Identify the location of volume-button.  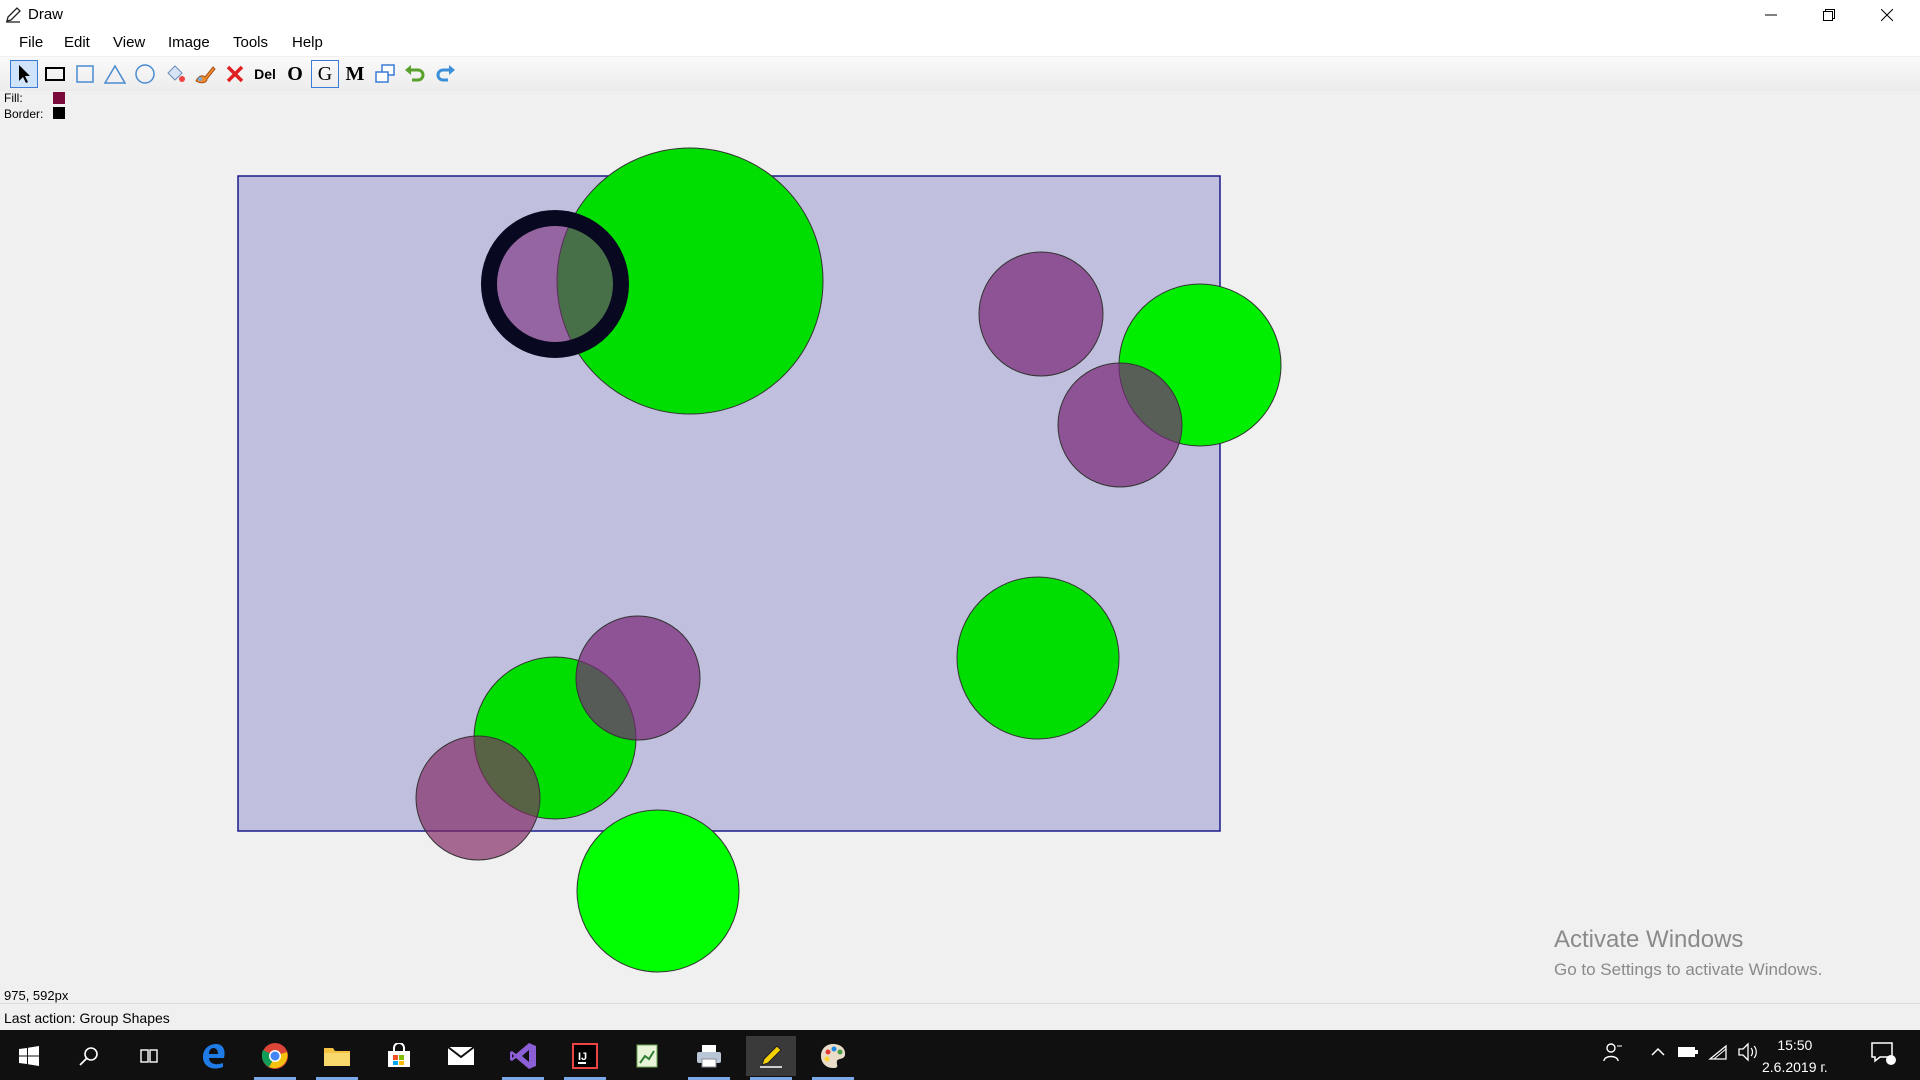
(1748, 1054).